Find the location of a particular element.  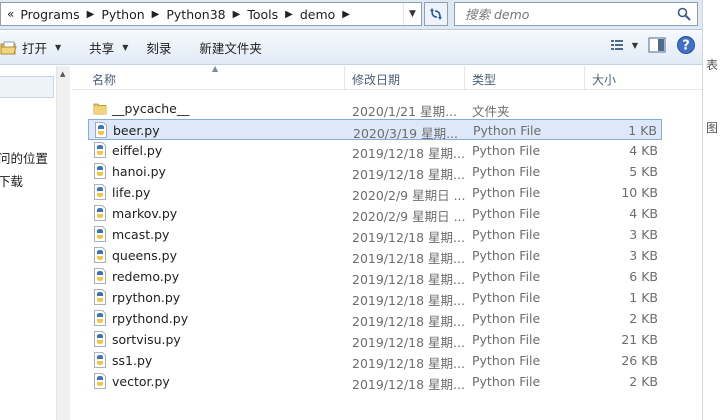

help-button: ? is located at coordinates (686, 45).